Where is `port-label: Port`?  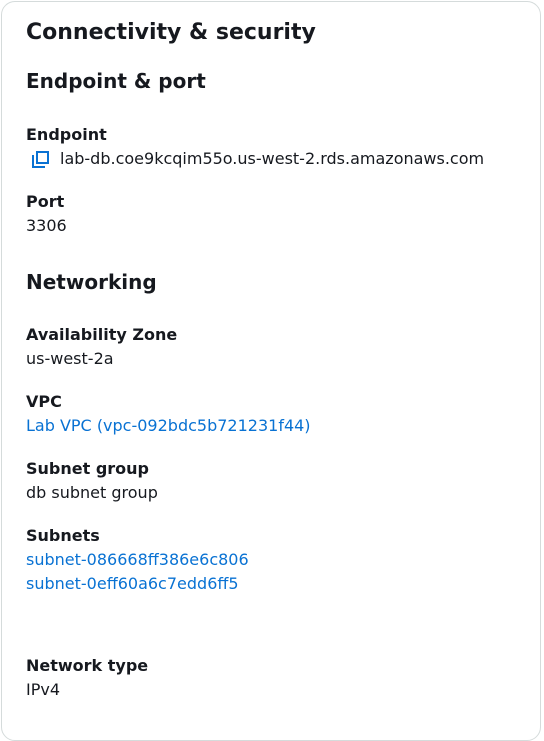 port-label: Port is located at coordinates (45, 201).